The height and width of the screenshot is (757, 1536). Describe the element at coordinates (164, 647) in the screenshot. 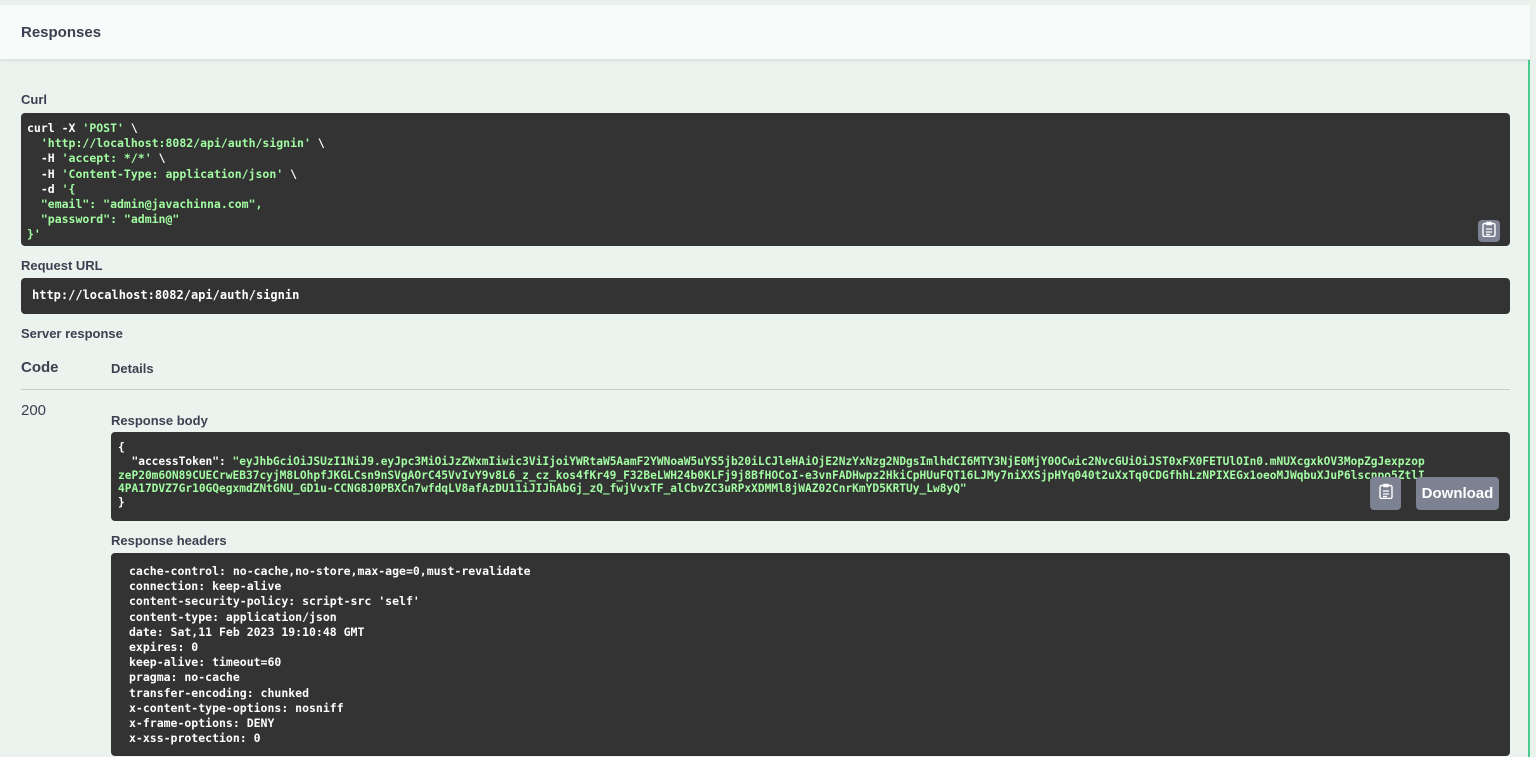

I see `response-header-line: expires: 0` at that location.